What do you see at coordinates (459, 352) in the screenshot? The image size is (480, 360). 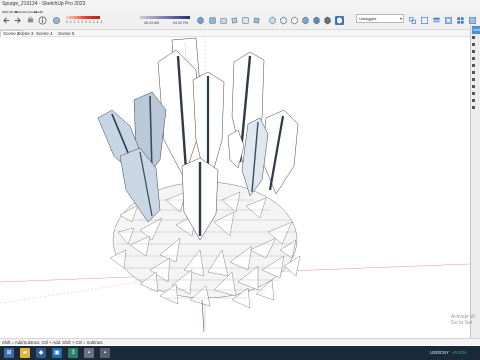 I see `currency-change: +0.12%` at bounding box center [459, 352].